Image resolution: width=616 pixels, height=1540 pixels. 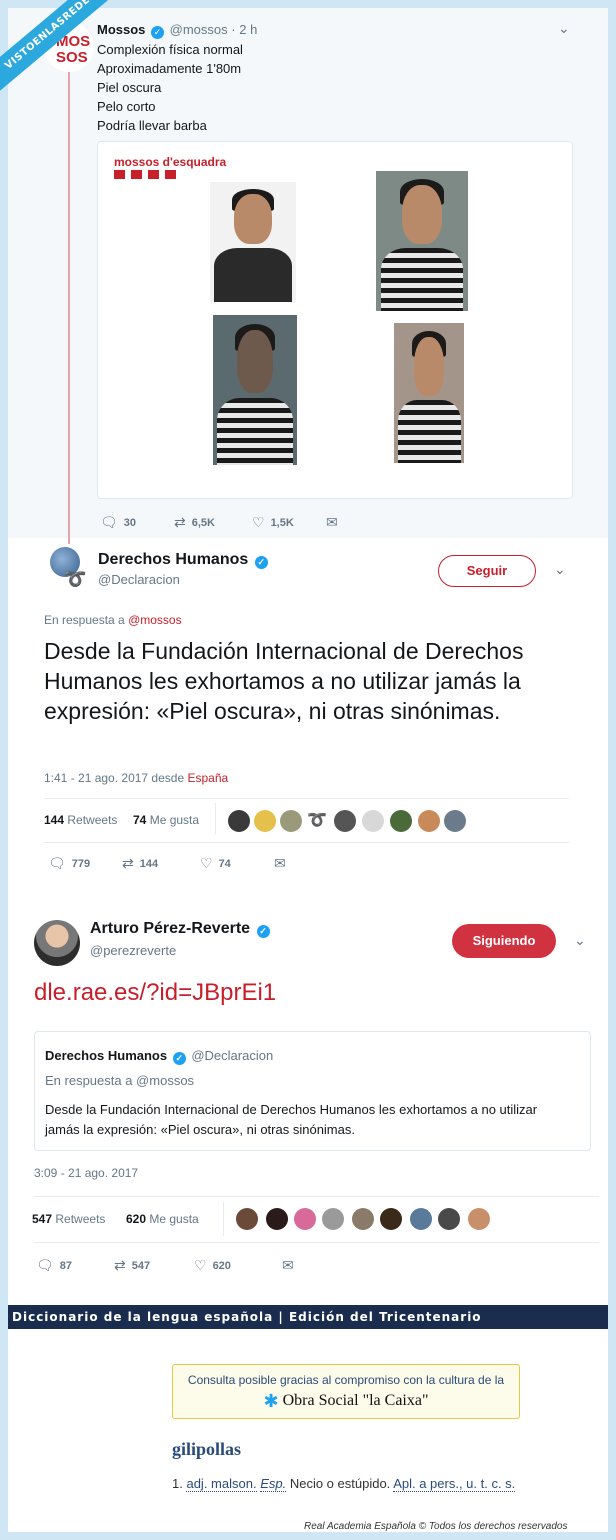 What do you see at coordinates (504, 941) in the screenshot?
I see `following-button: Siguiendo` at bounding box center [504, 941].